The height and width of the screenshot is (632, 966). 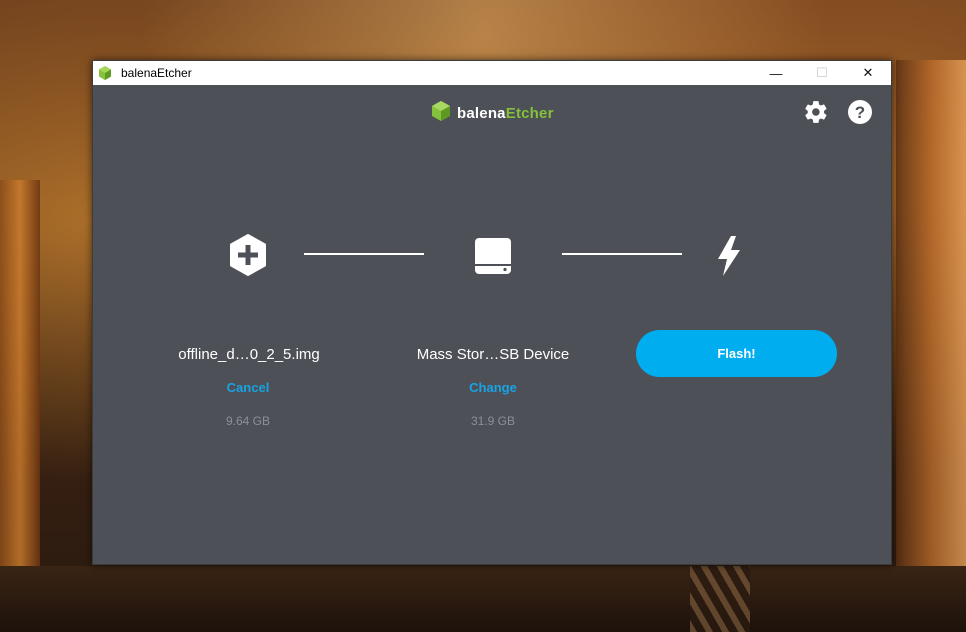 What do you see at coordinates (20, 390) in the screenshot?
I see `desktop-wallpaper-left` at bounding box center [20, 390].